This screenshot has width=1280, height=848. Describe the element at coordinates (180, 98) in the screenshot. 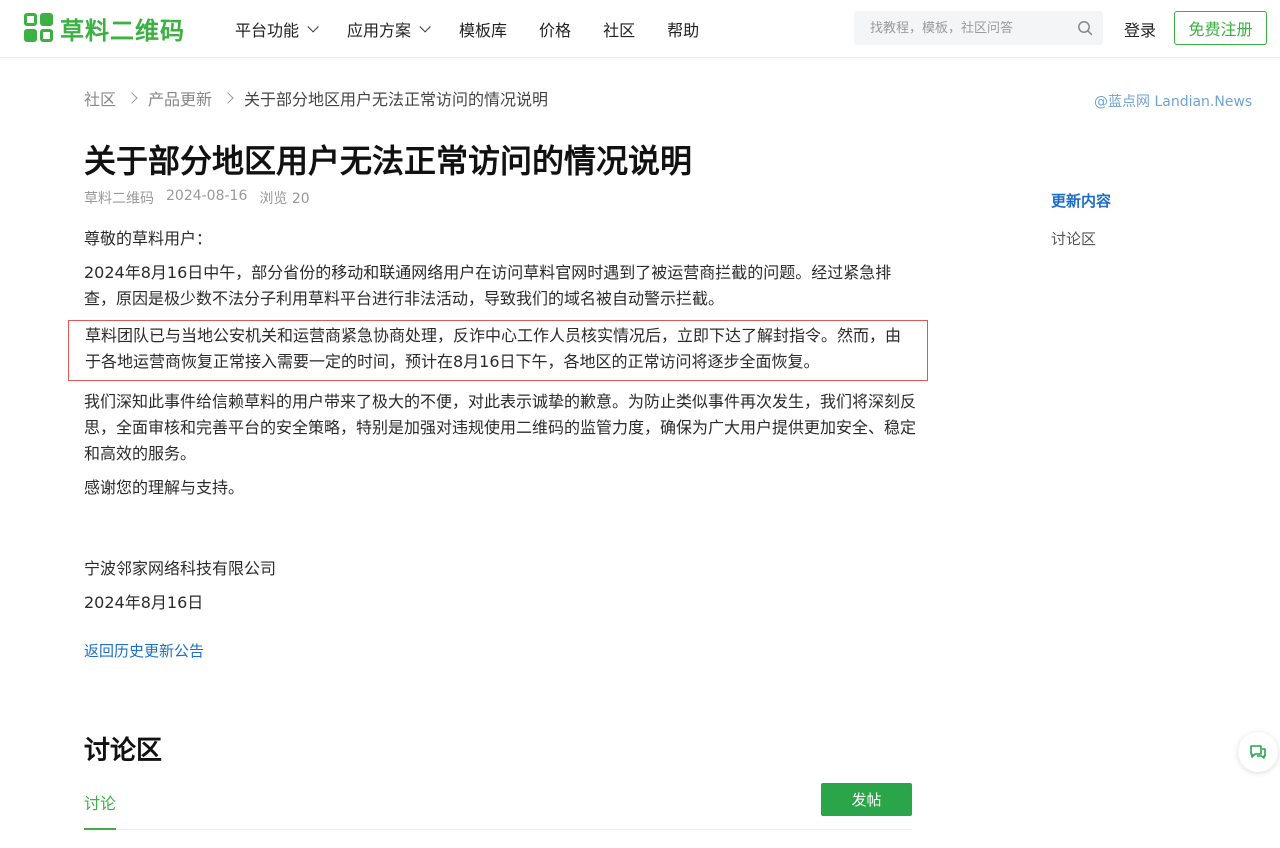

I see `breadcrumb-item-product-updates: 产品更新` at that location.